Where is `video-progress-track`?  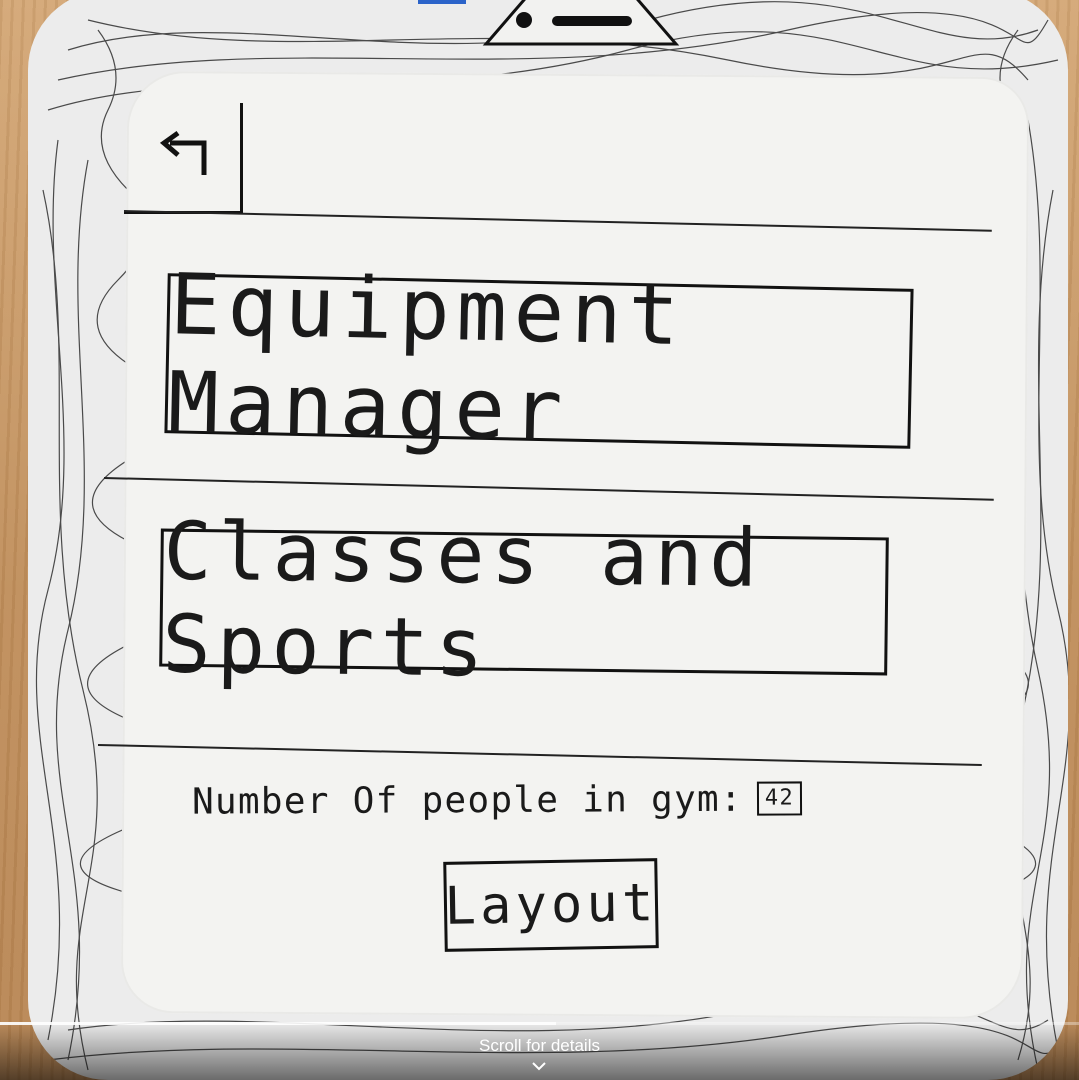 video-progress-track is located at coordinates (539, 1023).